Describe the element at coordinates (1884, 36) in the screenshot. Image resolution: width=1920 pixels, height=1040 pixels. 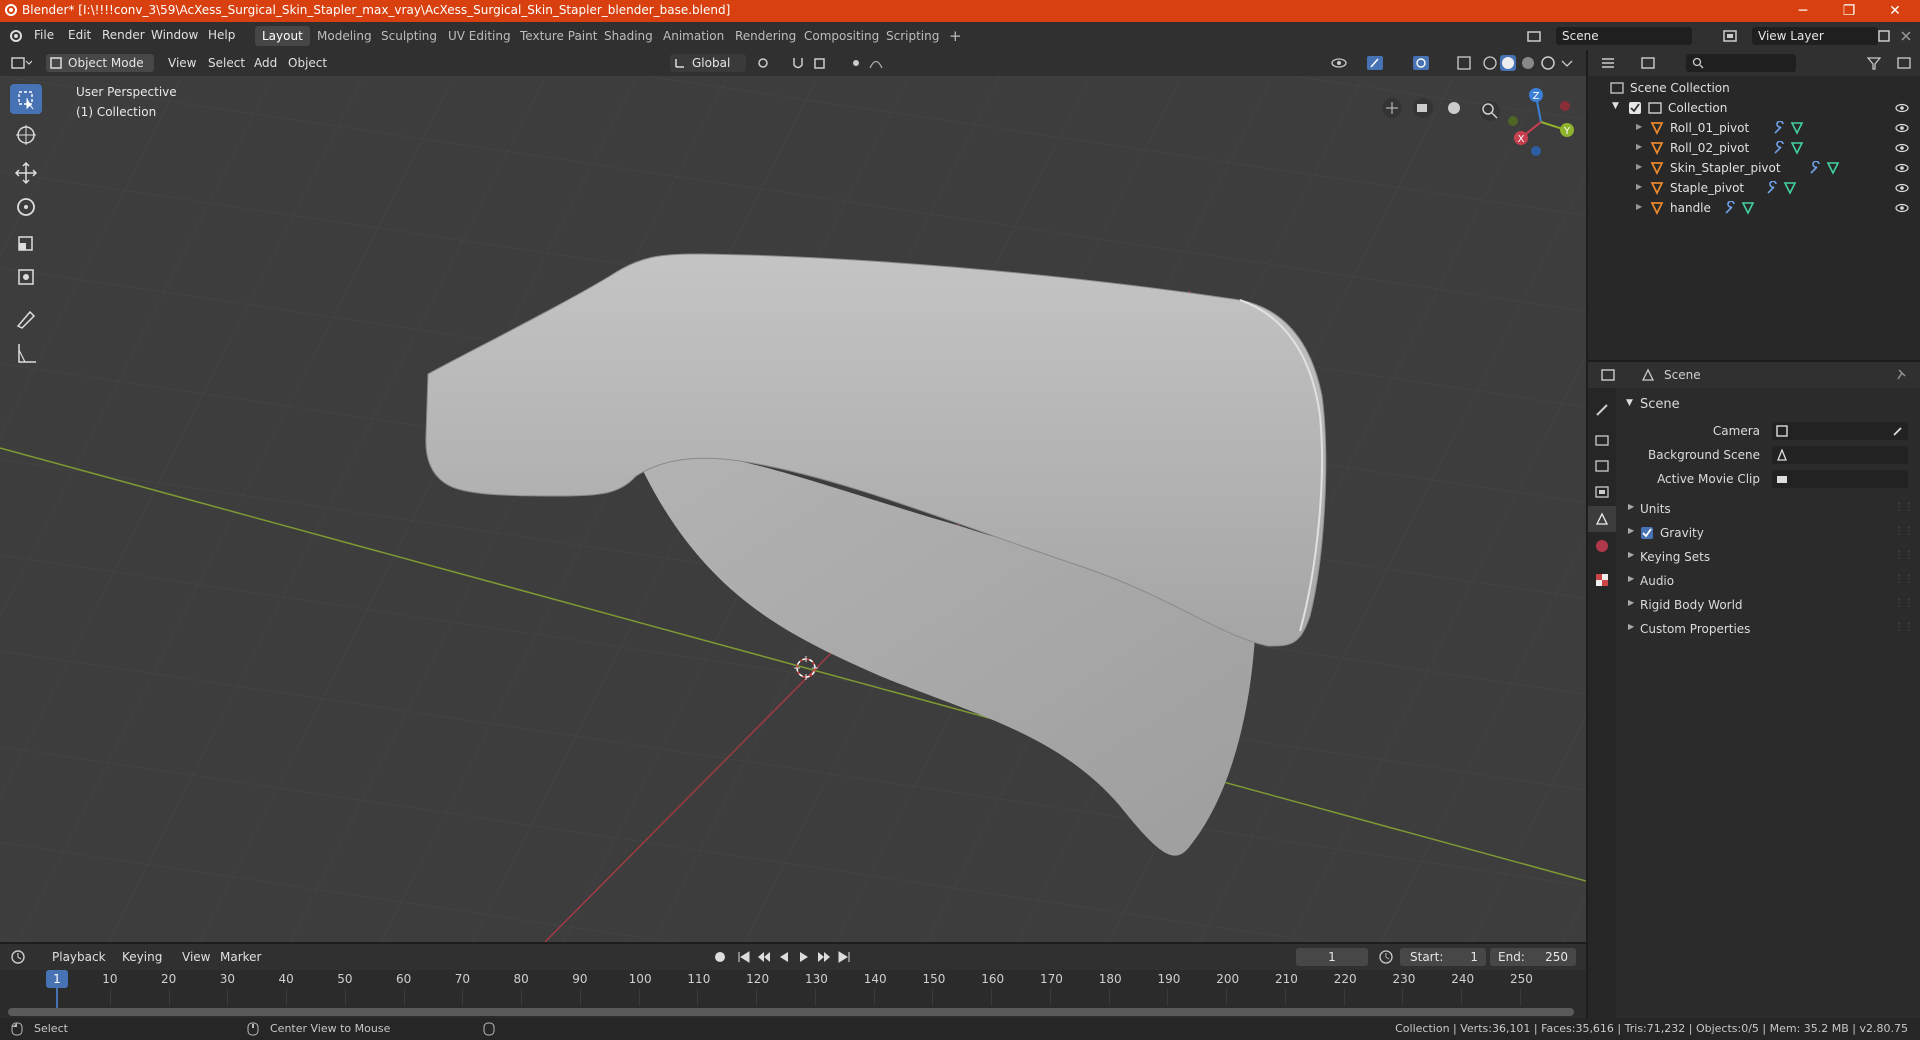
I see `new-view-layer-icon` at that location.